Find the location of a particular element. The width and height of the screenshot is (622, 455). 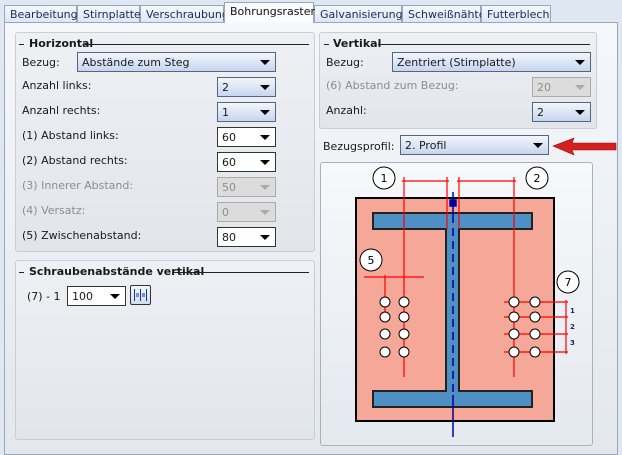

svg-text: 1 is located at coordinates (384, 178).